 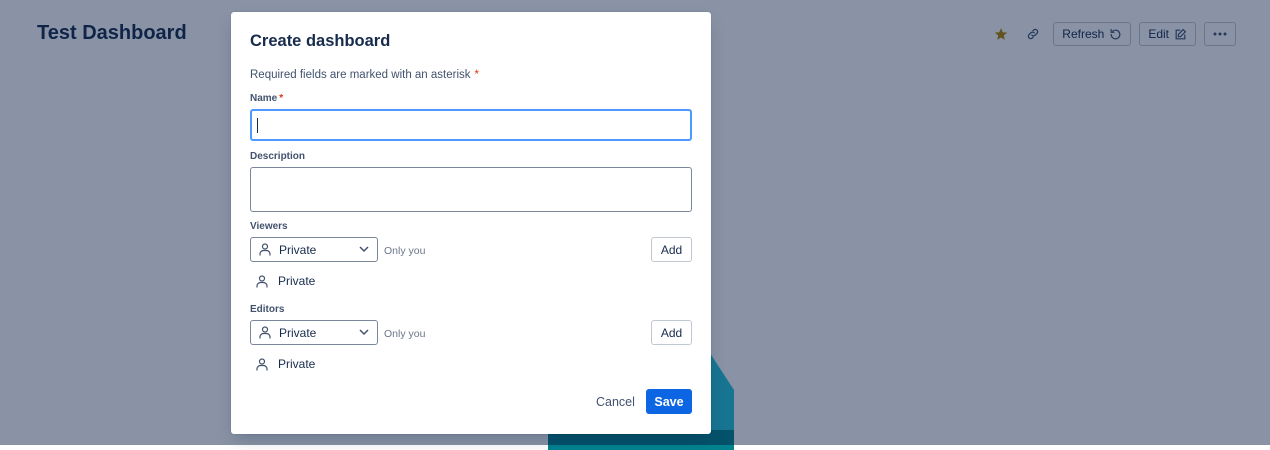 I want to click on add-viewers-button: Add, so click(x=671, y=249).